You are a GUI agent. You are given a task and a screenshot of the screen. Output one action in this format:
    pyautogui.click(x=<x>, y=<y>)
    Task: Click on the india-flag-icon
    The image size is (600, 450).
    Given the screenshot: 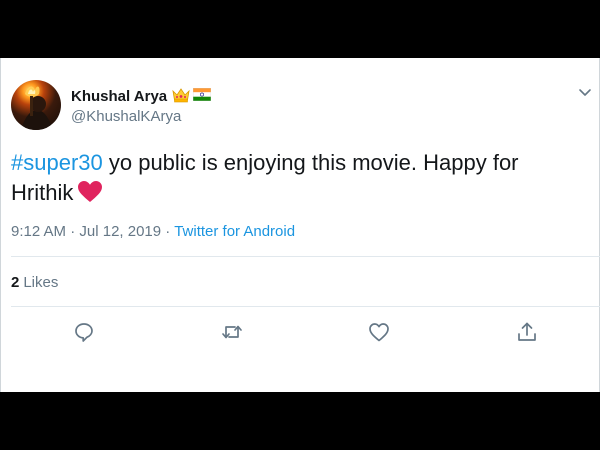 What is the action you would take?
    pyautogui.click(x=202, y=96)
    